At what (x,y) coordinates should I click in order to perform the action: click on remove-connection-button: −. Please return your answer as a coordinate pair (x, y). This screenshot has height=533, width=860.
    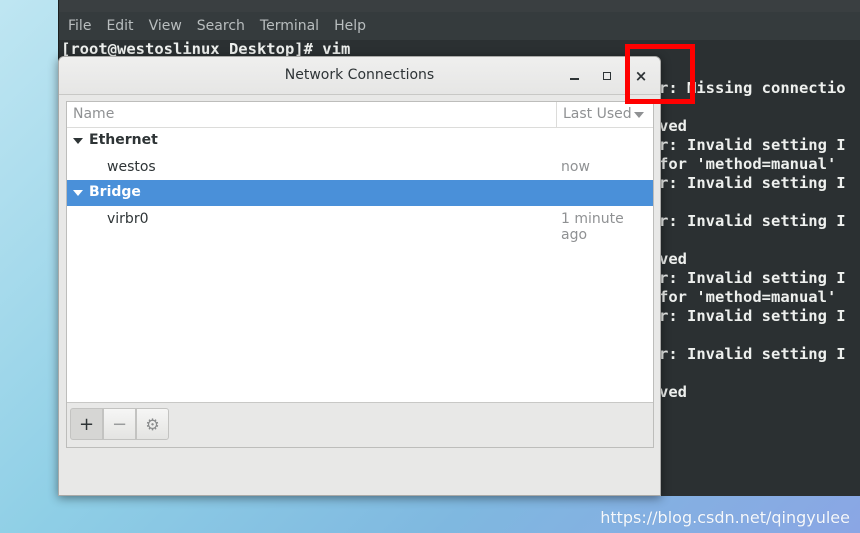
    Looking at the image, I should click on (119, 424).